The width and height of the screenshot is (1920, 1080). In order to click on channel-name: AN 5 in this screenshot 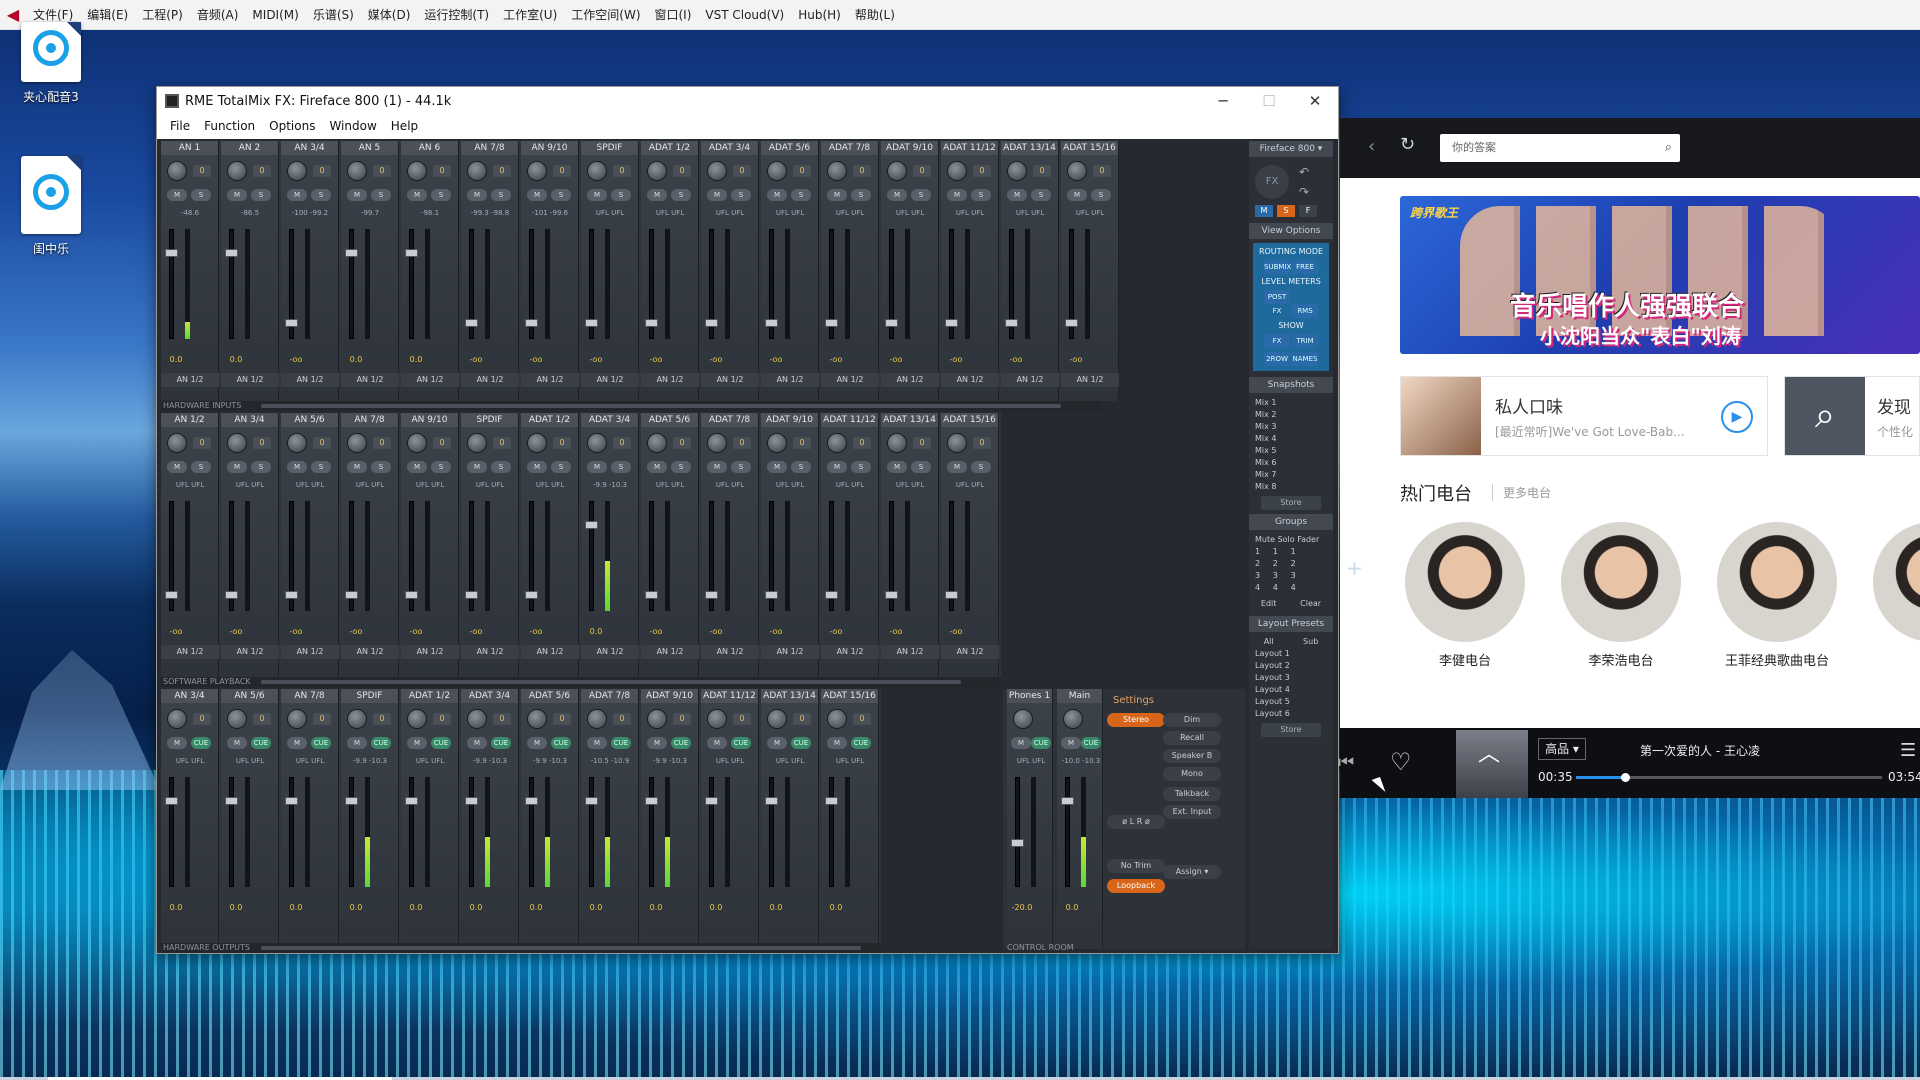, I will do `click(369, 148)`.